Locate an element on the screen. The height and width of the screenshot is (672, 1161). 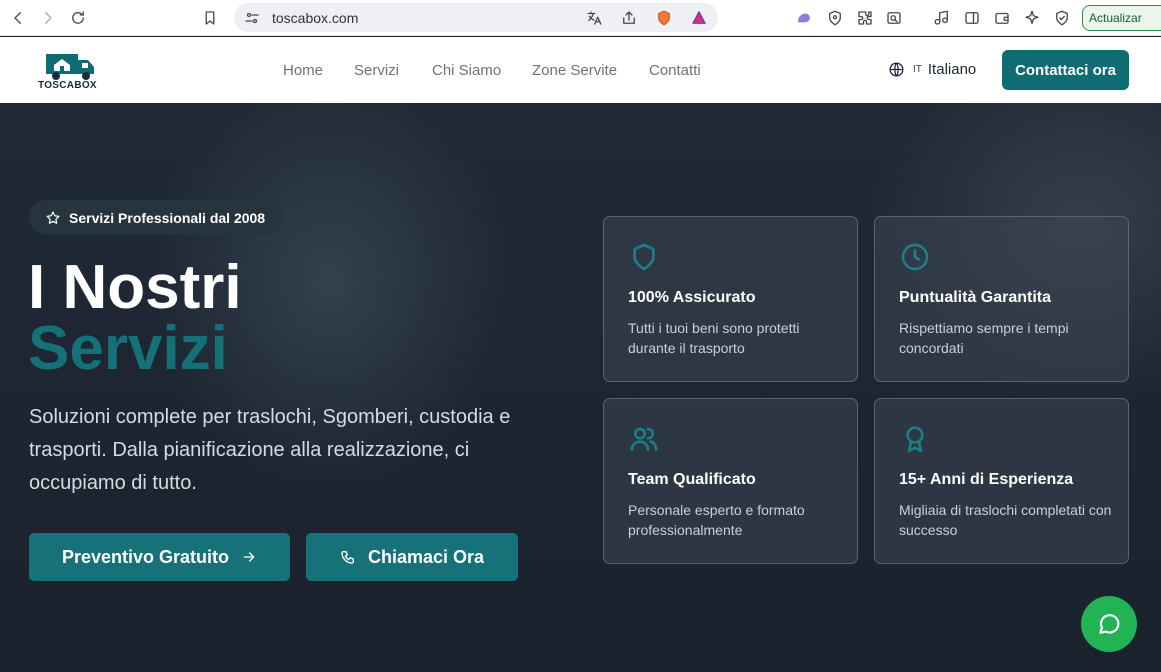
bookmark-icon is located at coordinates (210, 18).